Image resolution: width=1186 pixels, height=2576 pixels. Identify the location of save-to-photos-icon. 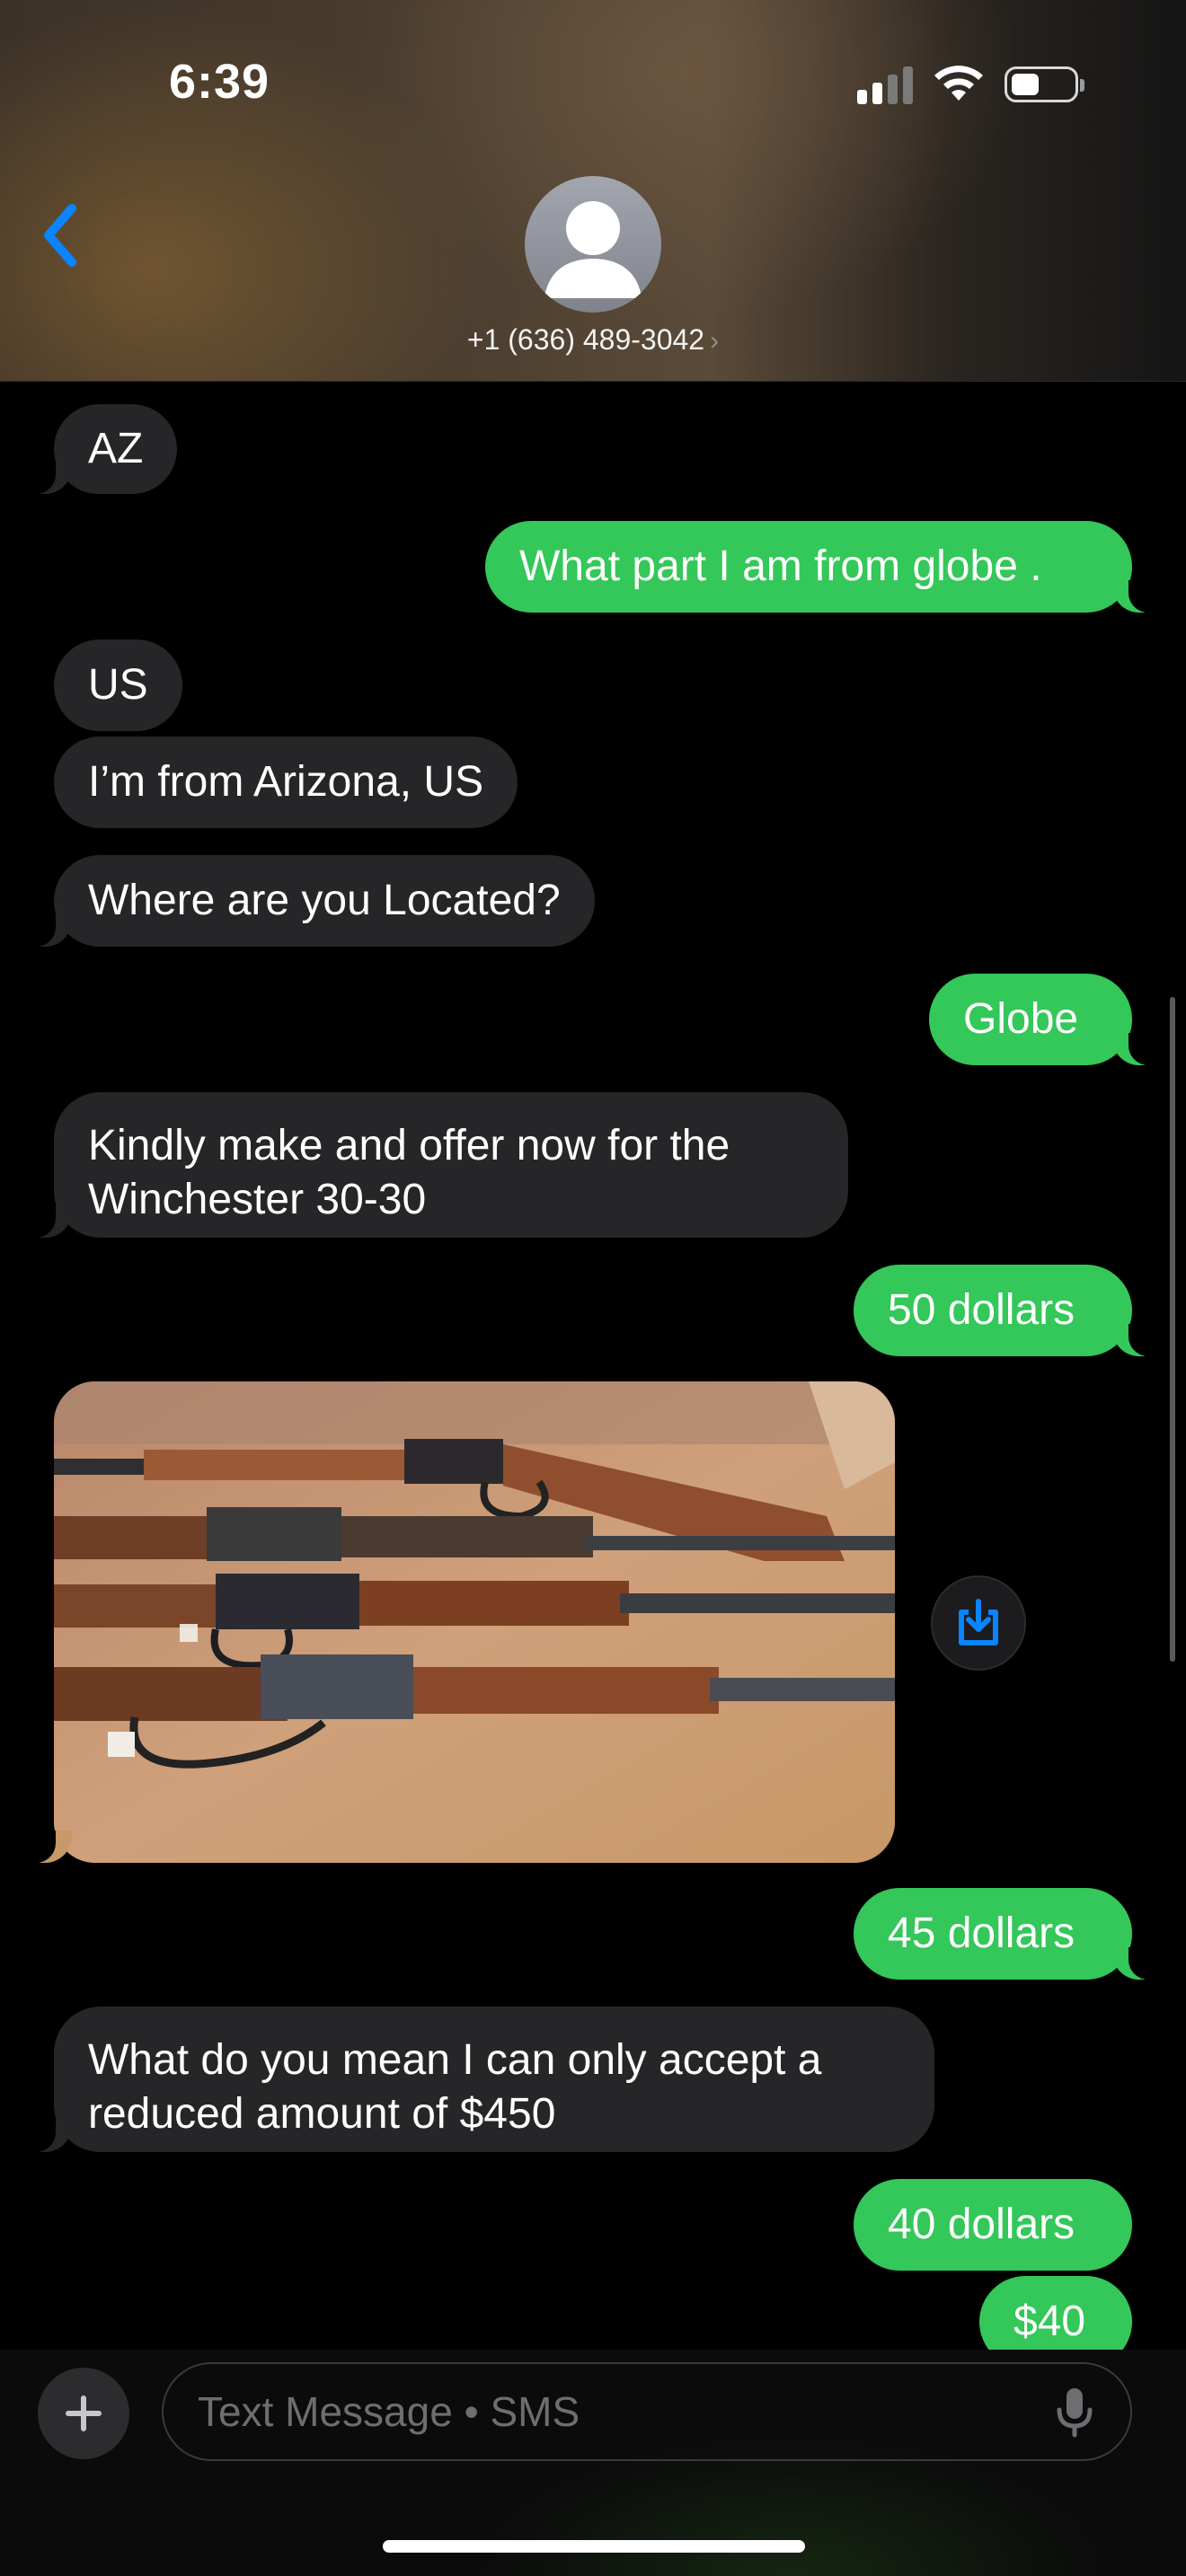
(978, 1622).